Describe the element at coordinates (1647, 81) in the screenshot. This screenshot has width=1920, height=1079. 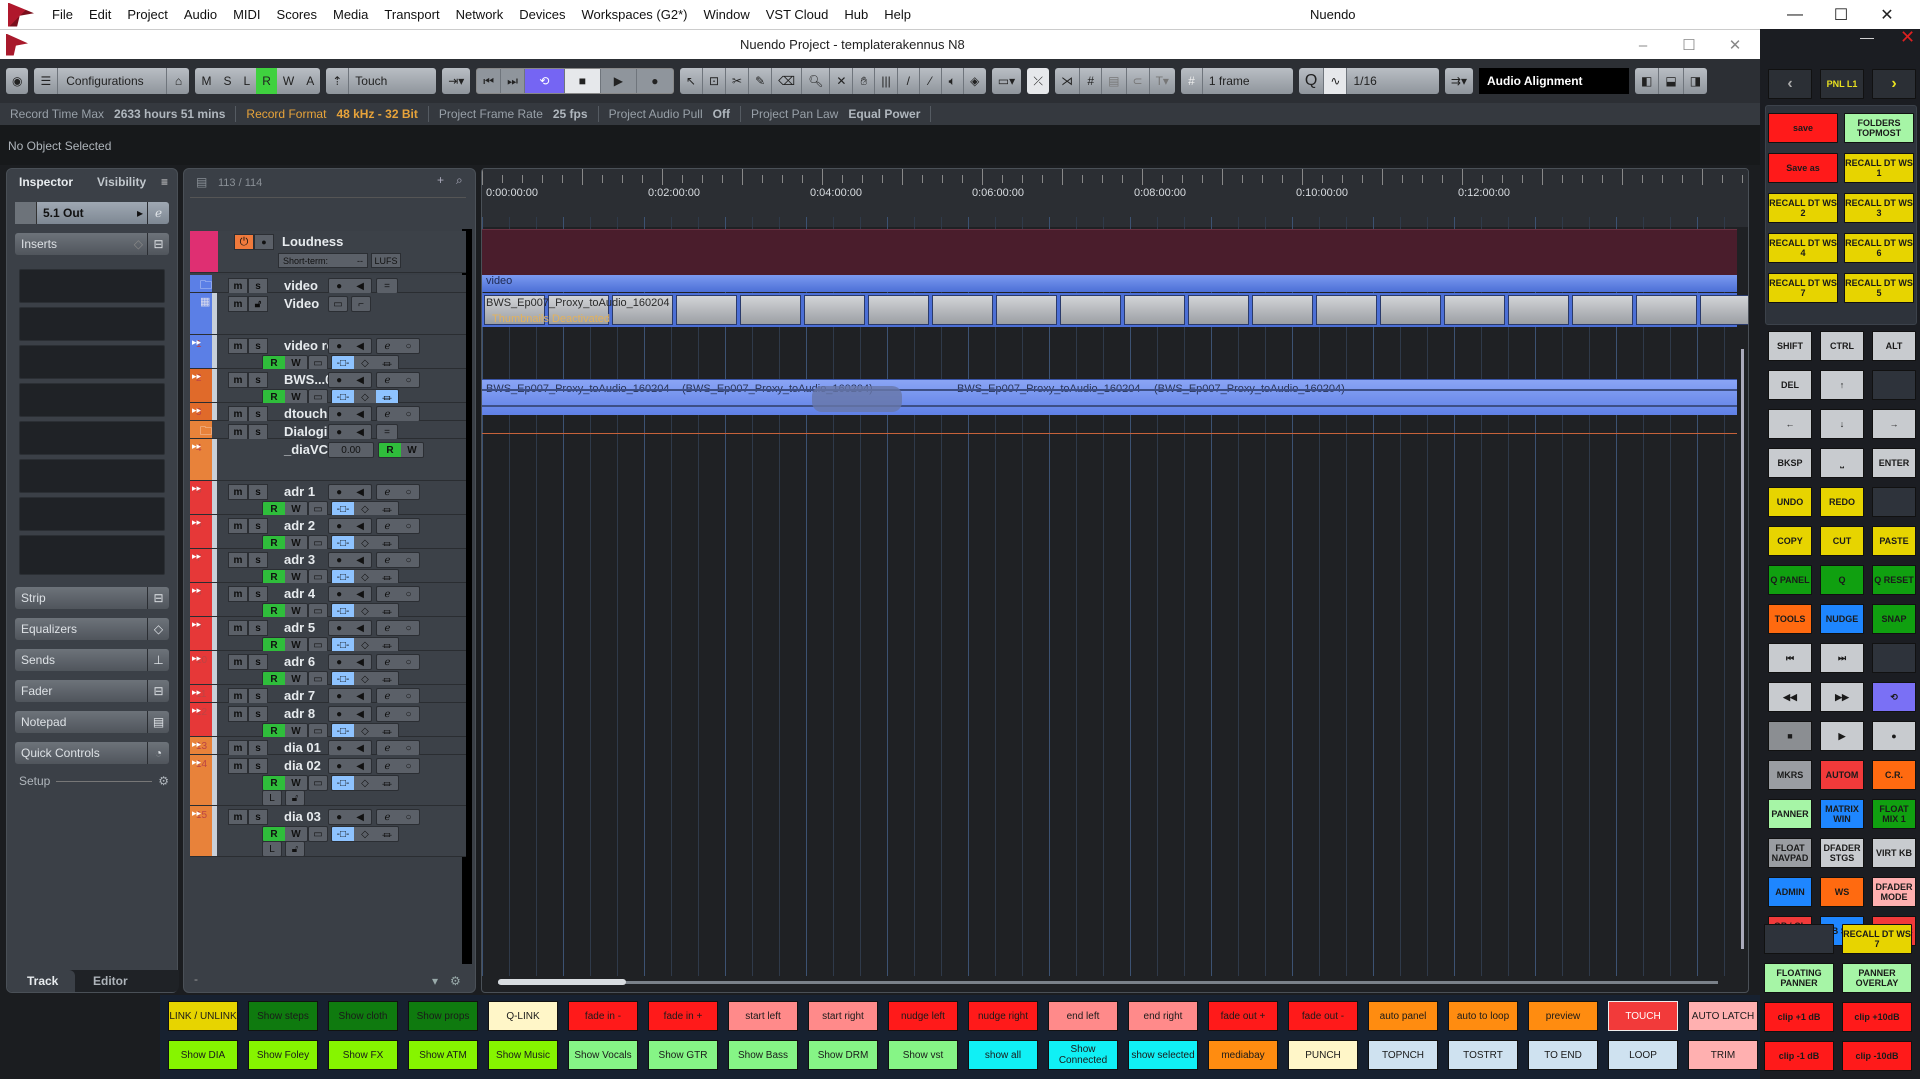
I see `left-zone-icon: ◧` at that location.